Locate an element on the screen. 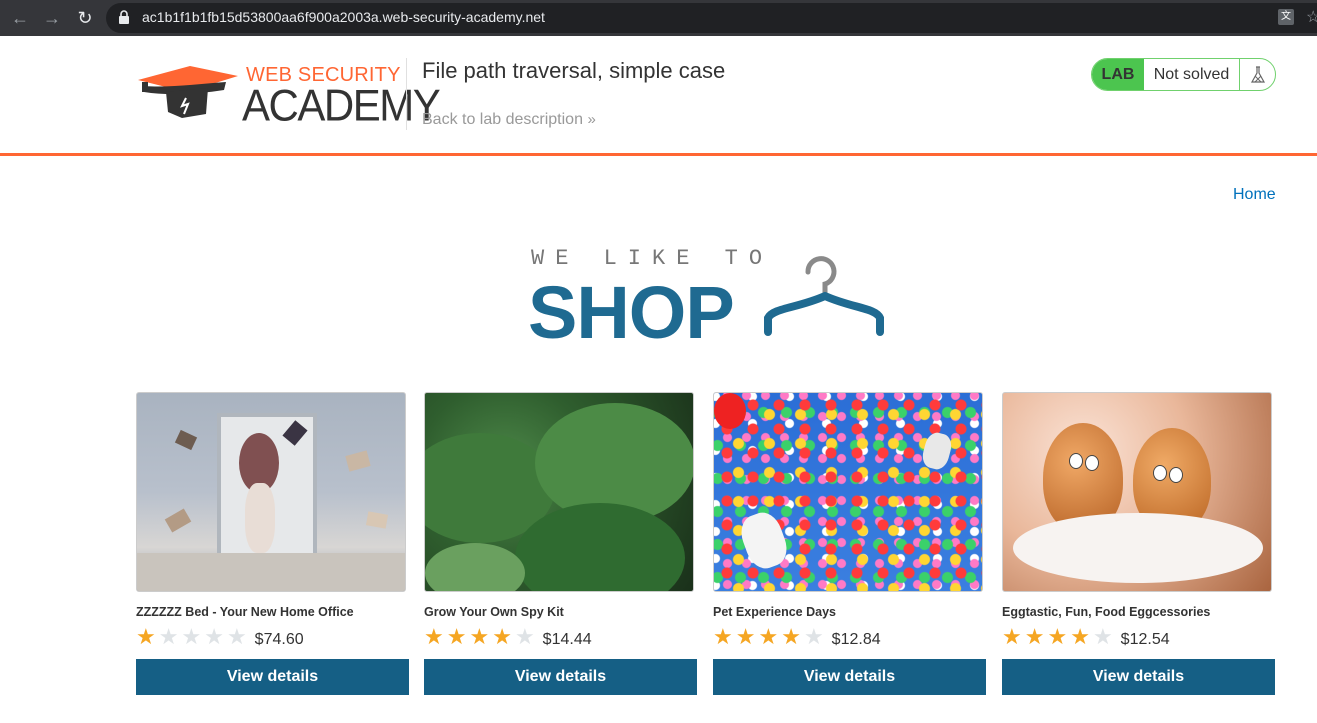  header-divider is located at coordinates (406, 94).